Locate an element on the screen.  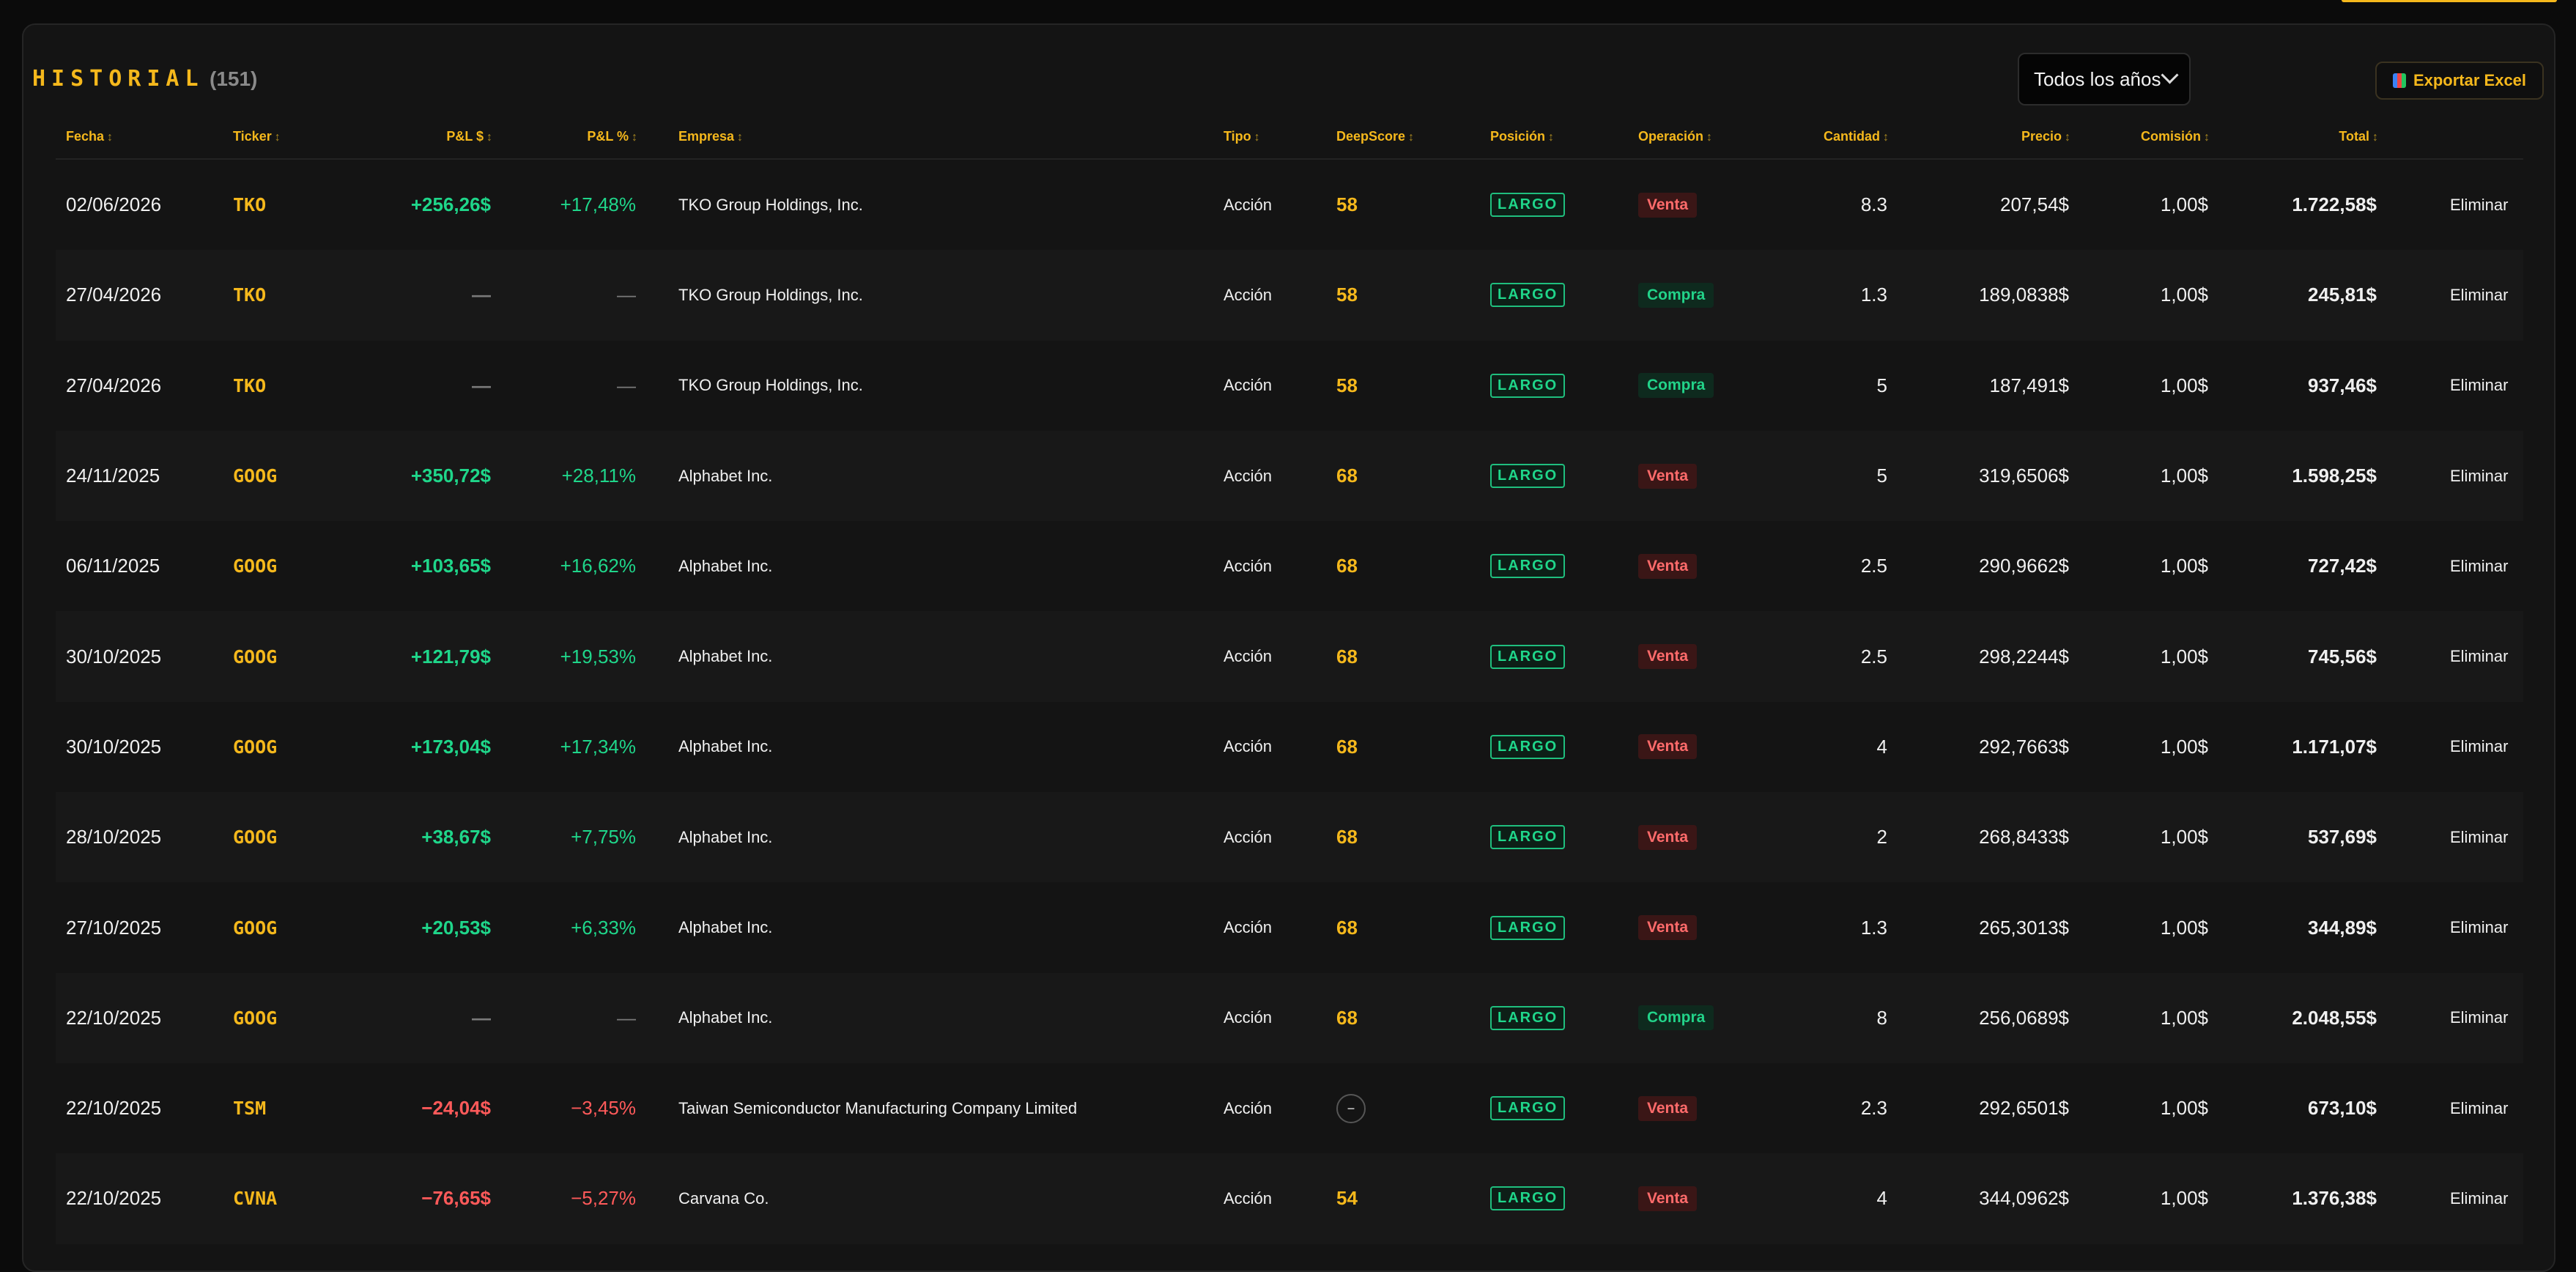
cell-total: 2.048,55$ is located at coordinates (2334, 1017).